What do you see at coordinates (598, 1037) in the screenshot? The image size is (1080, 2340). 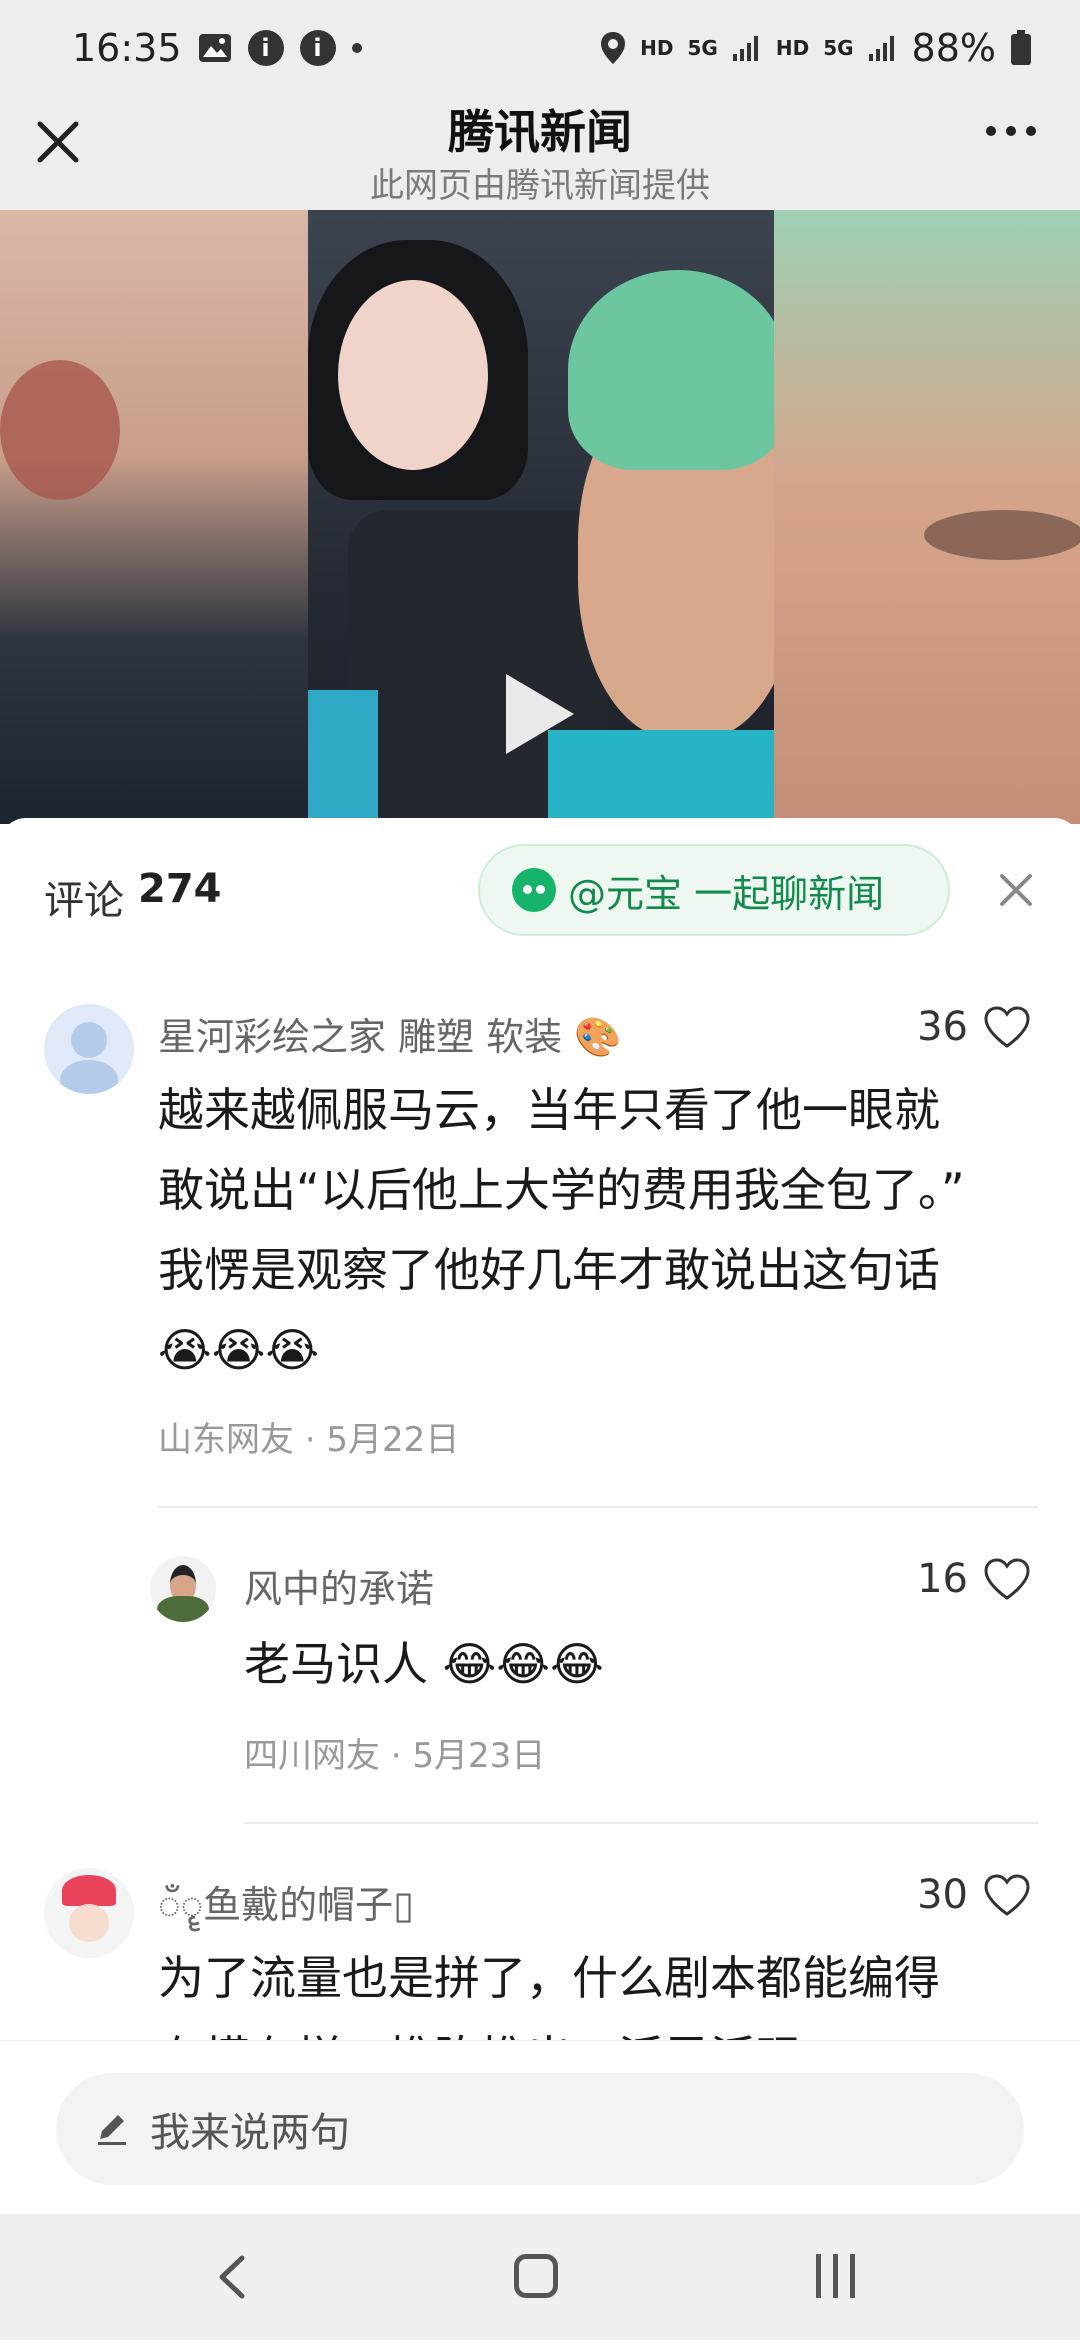 I see `palette-emoji: 🎨` at bounding box center [598, 1037].